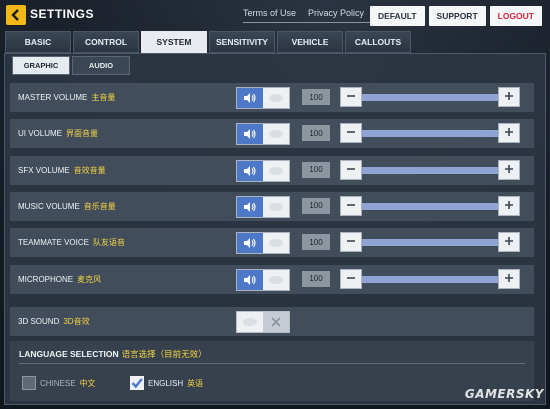  I want to click on row-label-en: 3D SOUND, so click(39, 321).